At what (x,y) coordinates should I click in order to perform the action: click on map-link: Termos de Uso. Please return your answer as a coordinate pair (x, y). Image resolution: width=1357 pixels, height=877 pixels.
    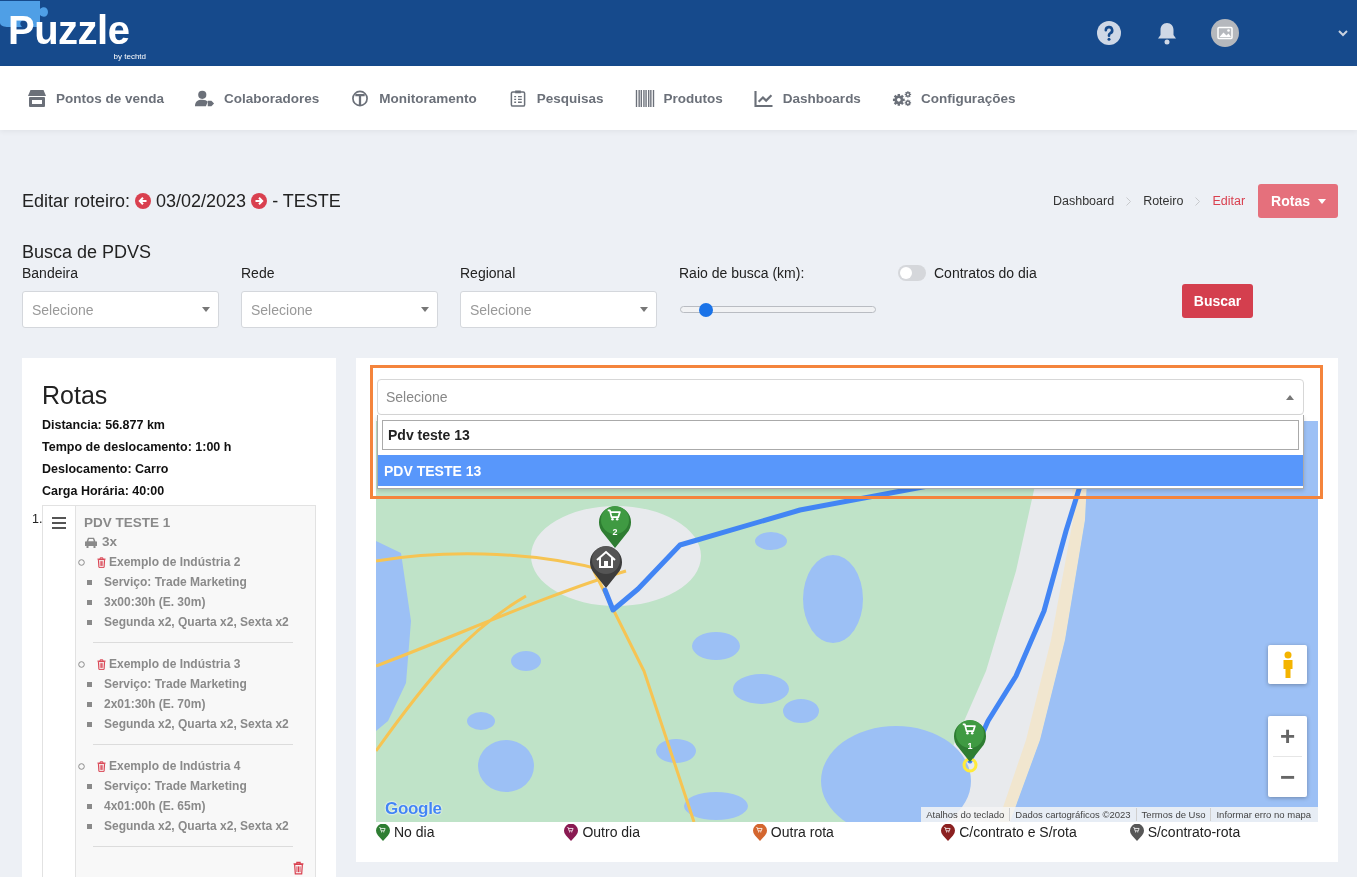
    Looking at the image, I should click on (1173, 814).